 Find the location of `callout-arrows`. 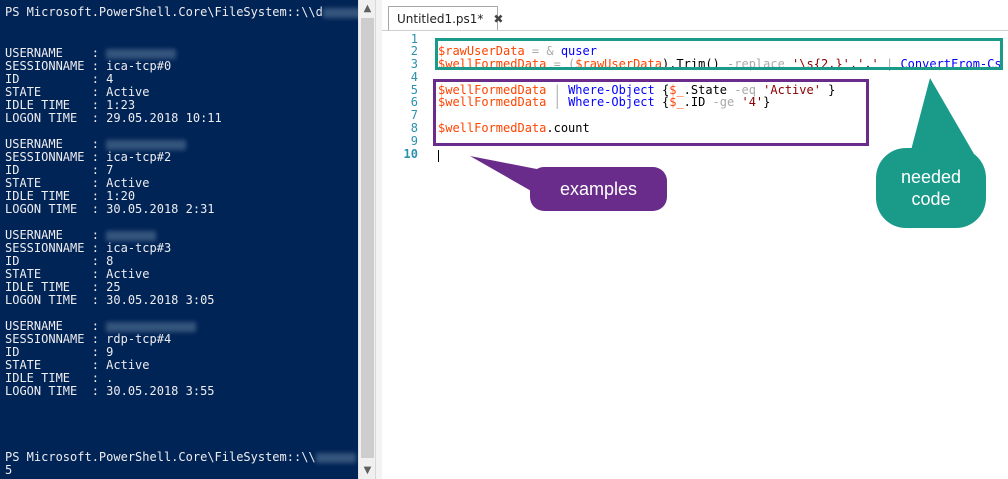

callout-arrows is located at coordinates (722, 137).